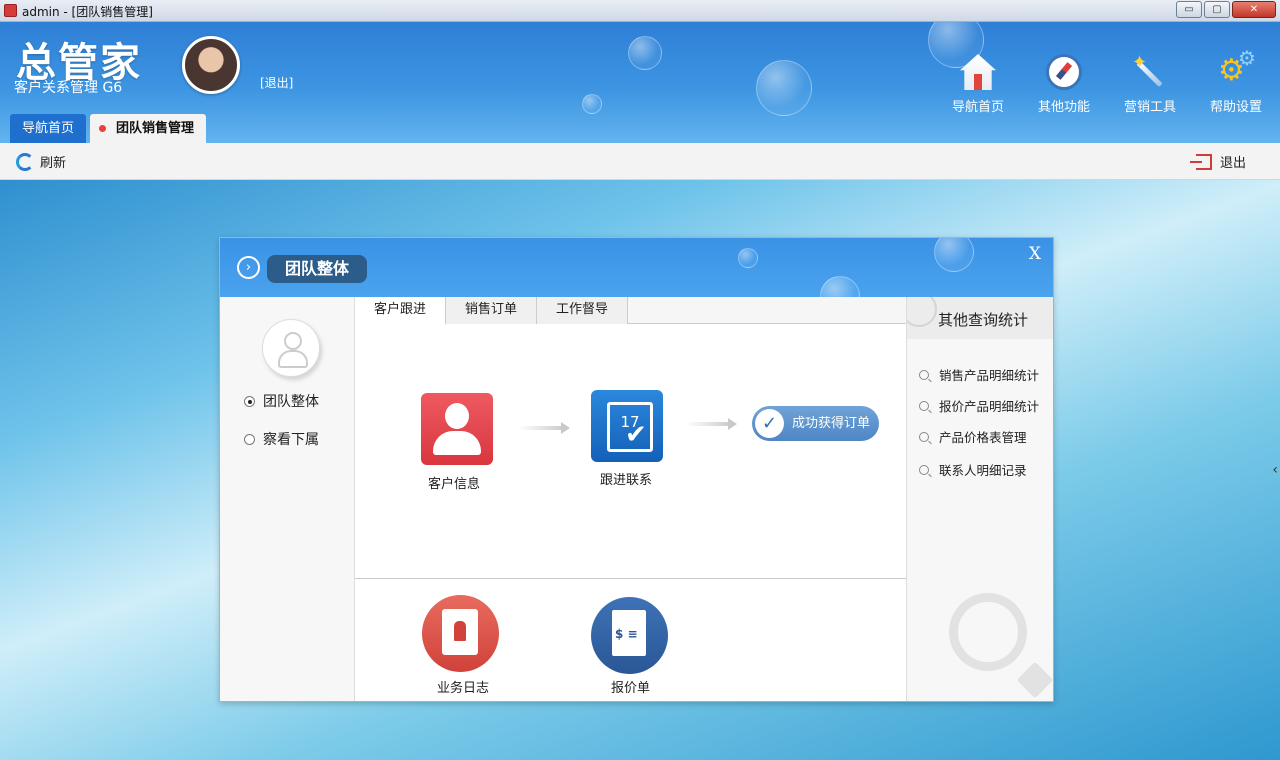 This screenshot has height=760, width=1280. Describe the element at coordinates (979, 499) in the screenshot. I see `query-statistics-panel: 其他查询统计 销售产品明细统计 报价产品明细统计 产品价格表管理 联系人明细记录` at that location.